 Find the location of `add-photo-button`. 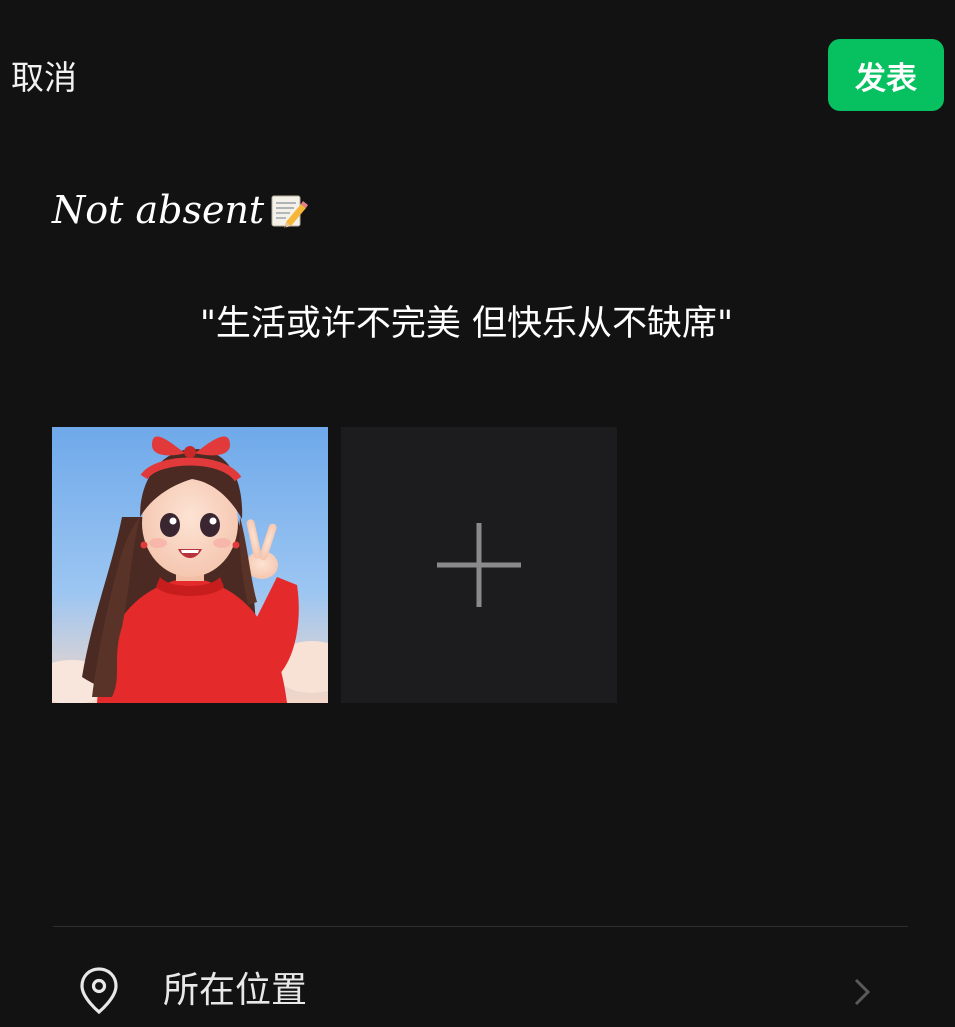

add-photo-button is located at coordinates (479, 565).